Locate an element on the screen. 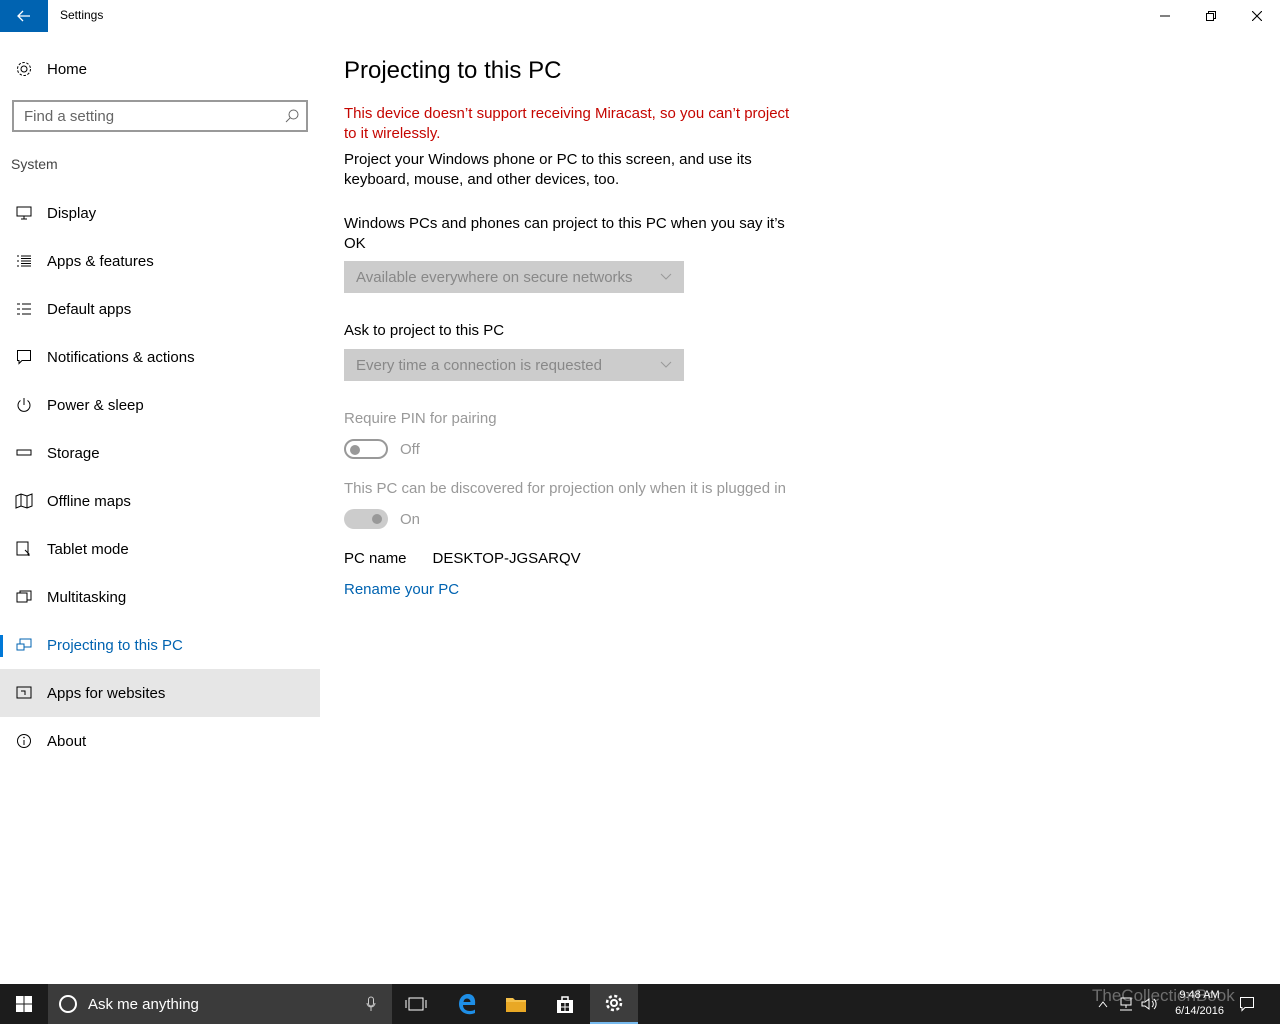 The width and height of the screenshot is (1280, 1024). require-pin-state: Off is located at coordinates (410, 449).